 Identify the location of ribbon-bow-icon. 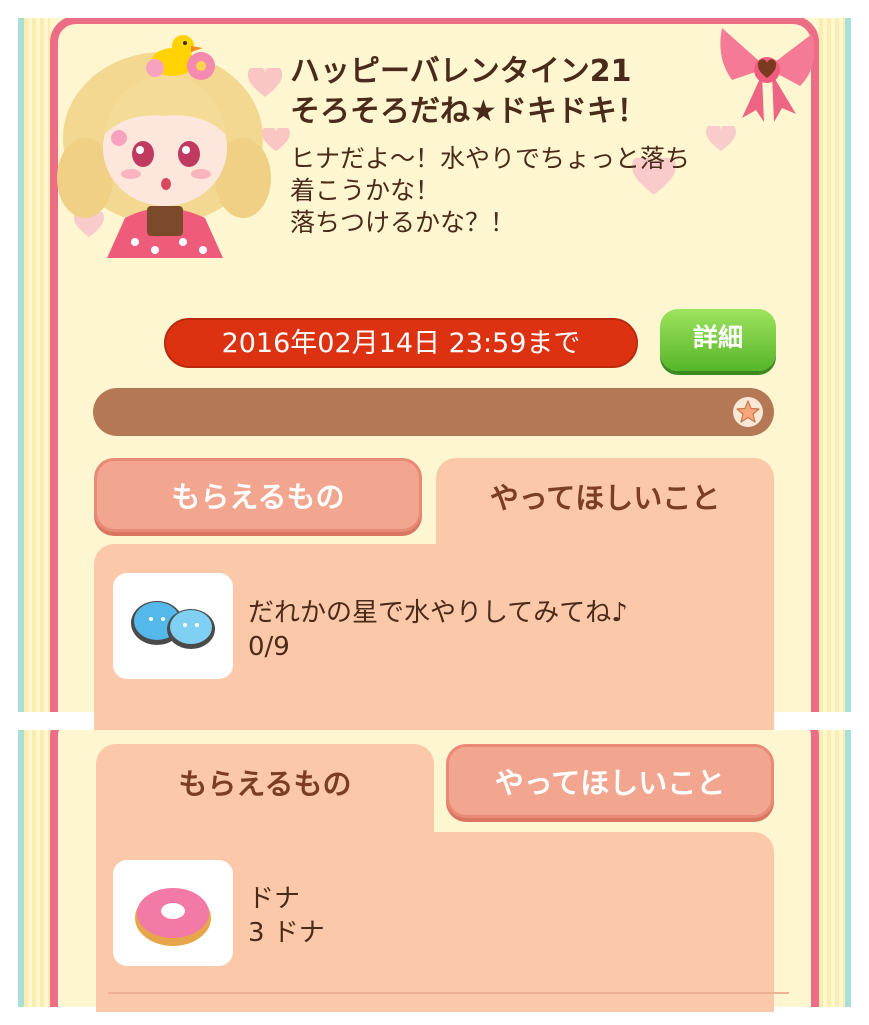
(767, 73).